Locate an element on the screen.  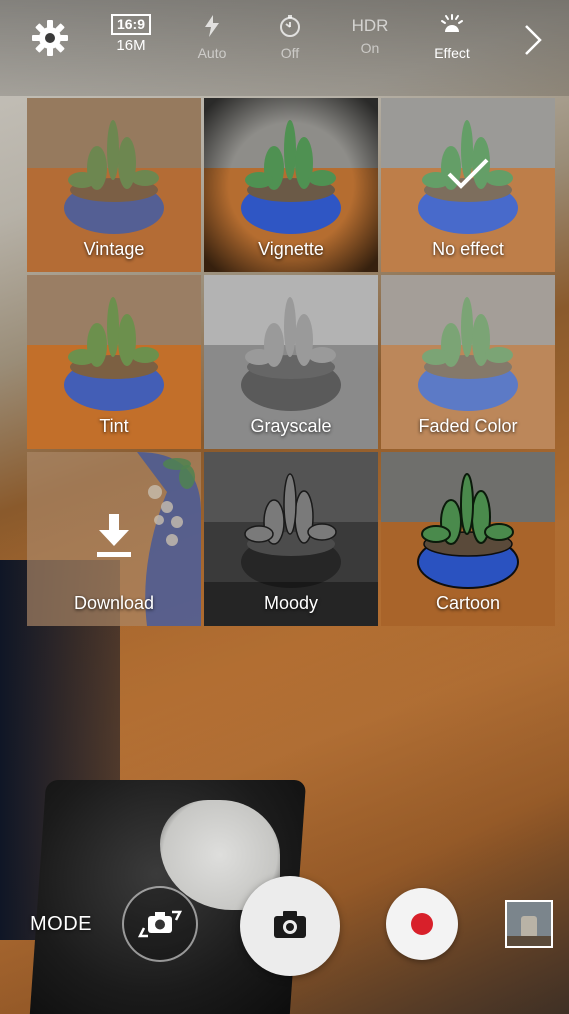
gallery-thumbnail is located at coordinates (529, 924).